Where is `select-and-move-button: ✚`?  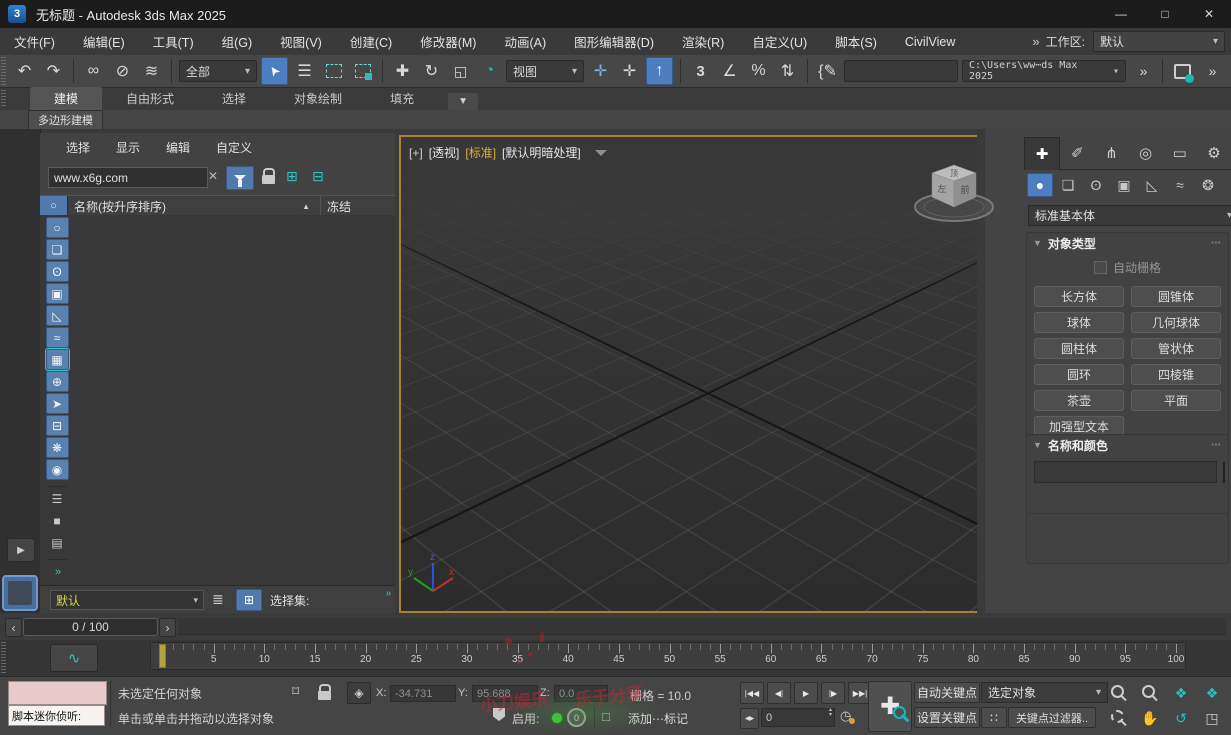
select-and-move-button: ✚ is located at coordinates (402, 71).